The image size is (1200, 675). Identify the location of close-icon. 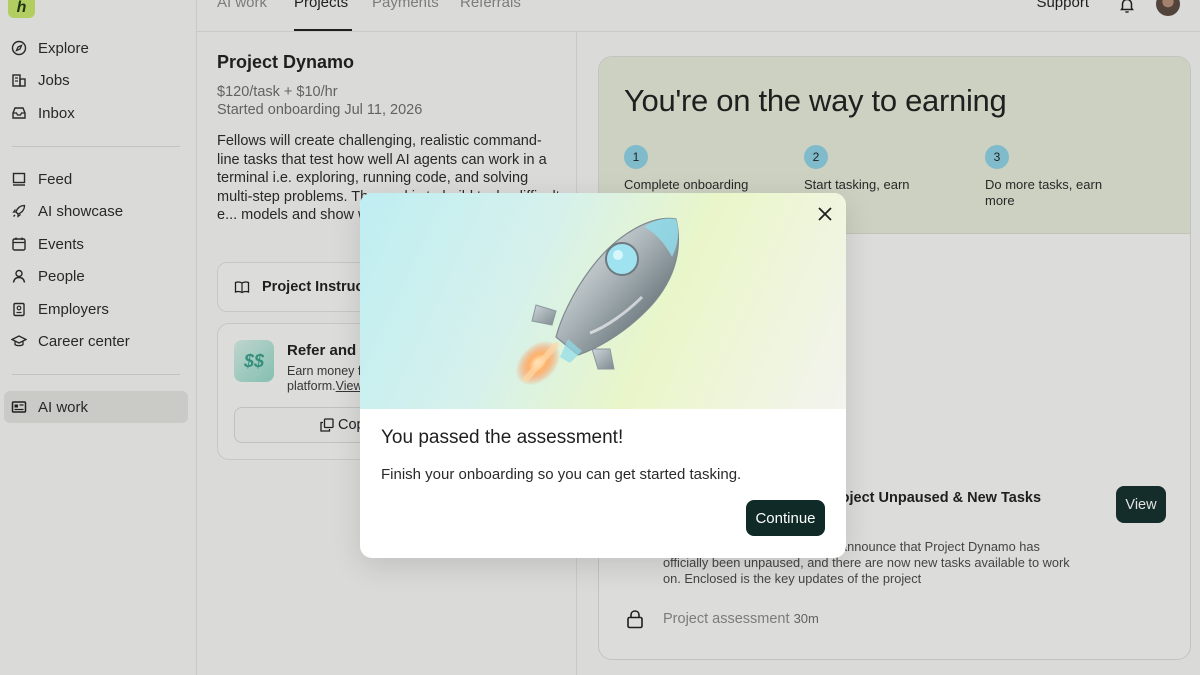
(825, 214).